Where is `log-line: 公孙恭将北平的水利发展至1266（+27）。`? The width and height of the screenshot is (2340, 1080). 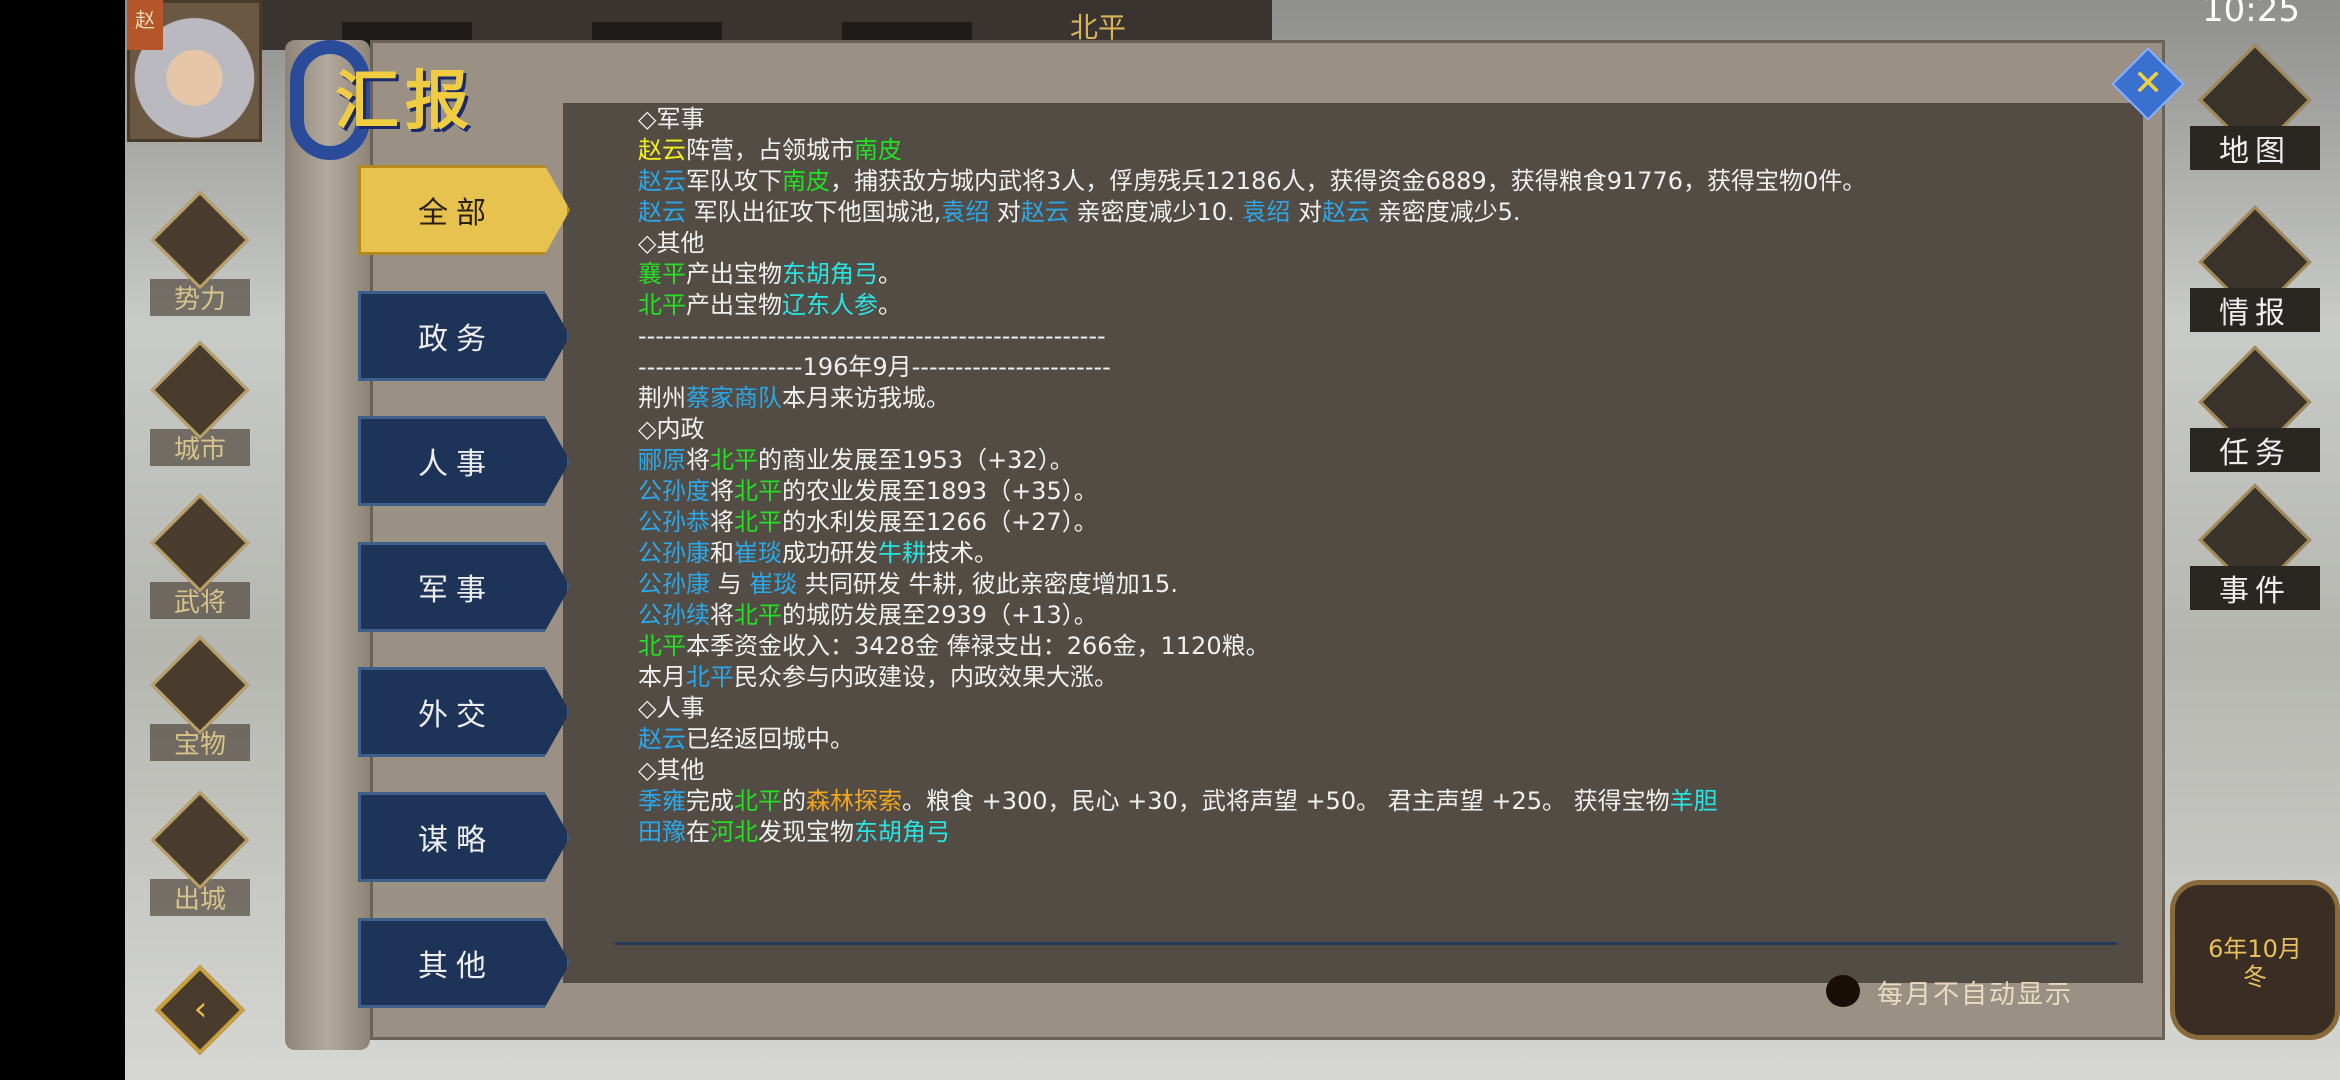
log-line: 公孙恭将北平的水利发展至1266（+27）。 is located at coordinates (1252, 522).